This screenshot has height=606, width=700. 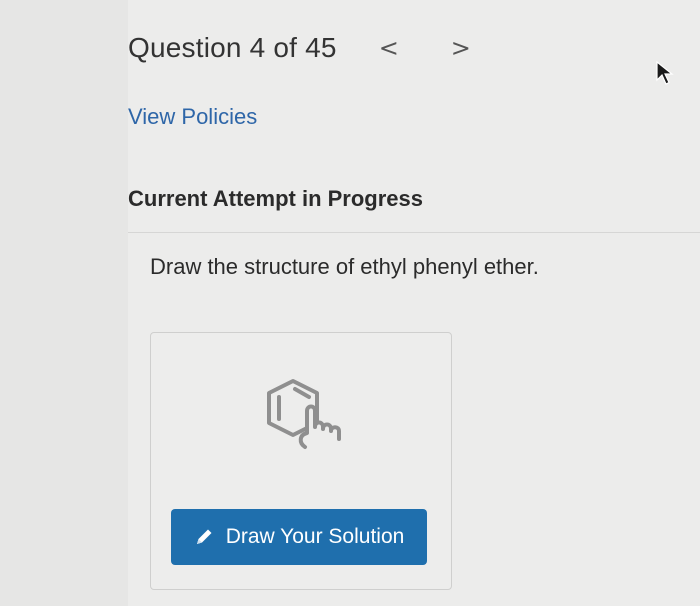 What do you see at coordinates (665, 72) in the screenshot?
I see `mouse-pointer-icon` at bounding box center [665, 72].